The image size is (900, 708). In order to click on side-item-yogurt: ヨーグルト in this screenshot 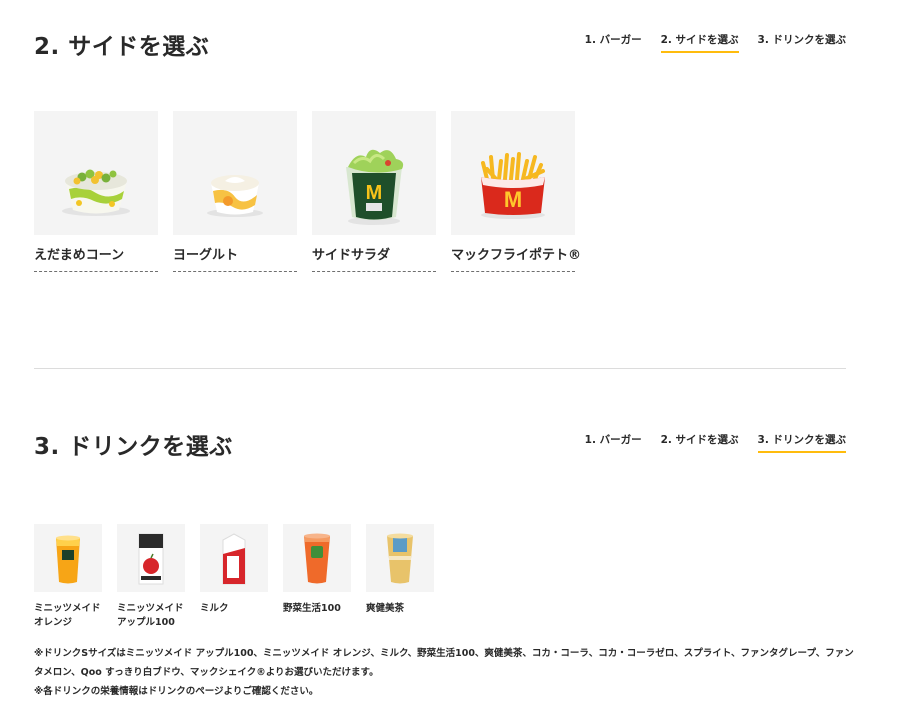, I will do `click(235, 191)`.